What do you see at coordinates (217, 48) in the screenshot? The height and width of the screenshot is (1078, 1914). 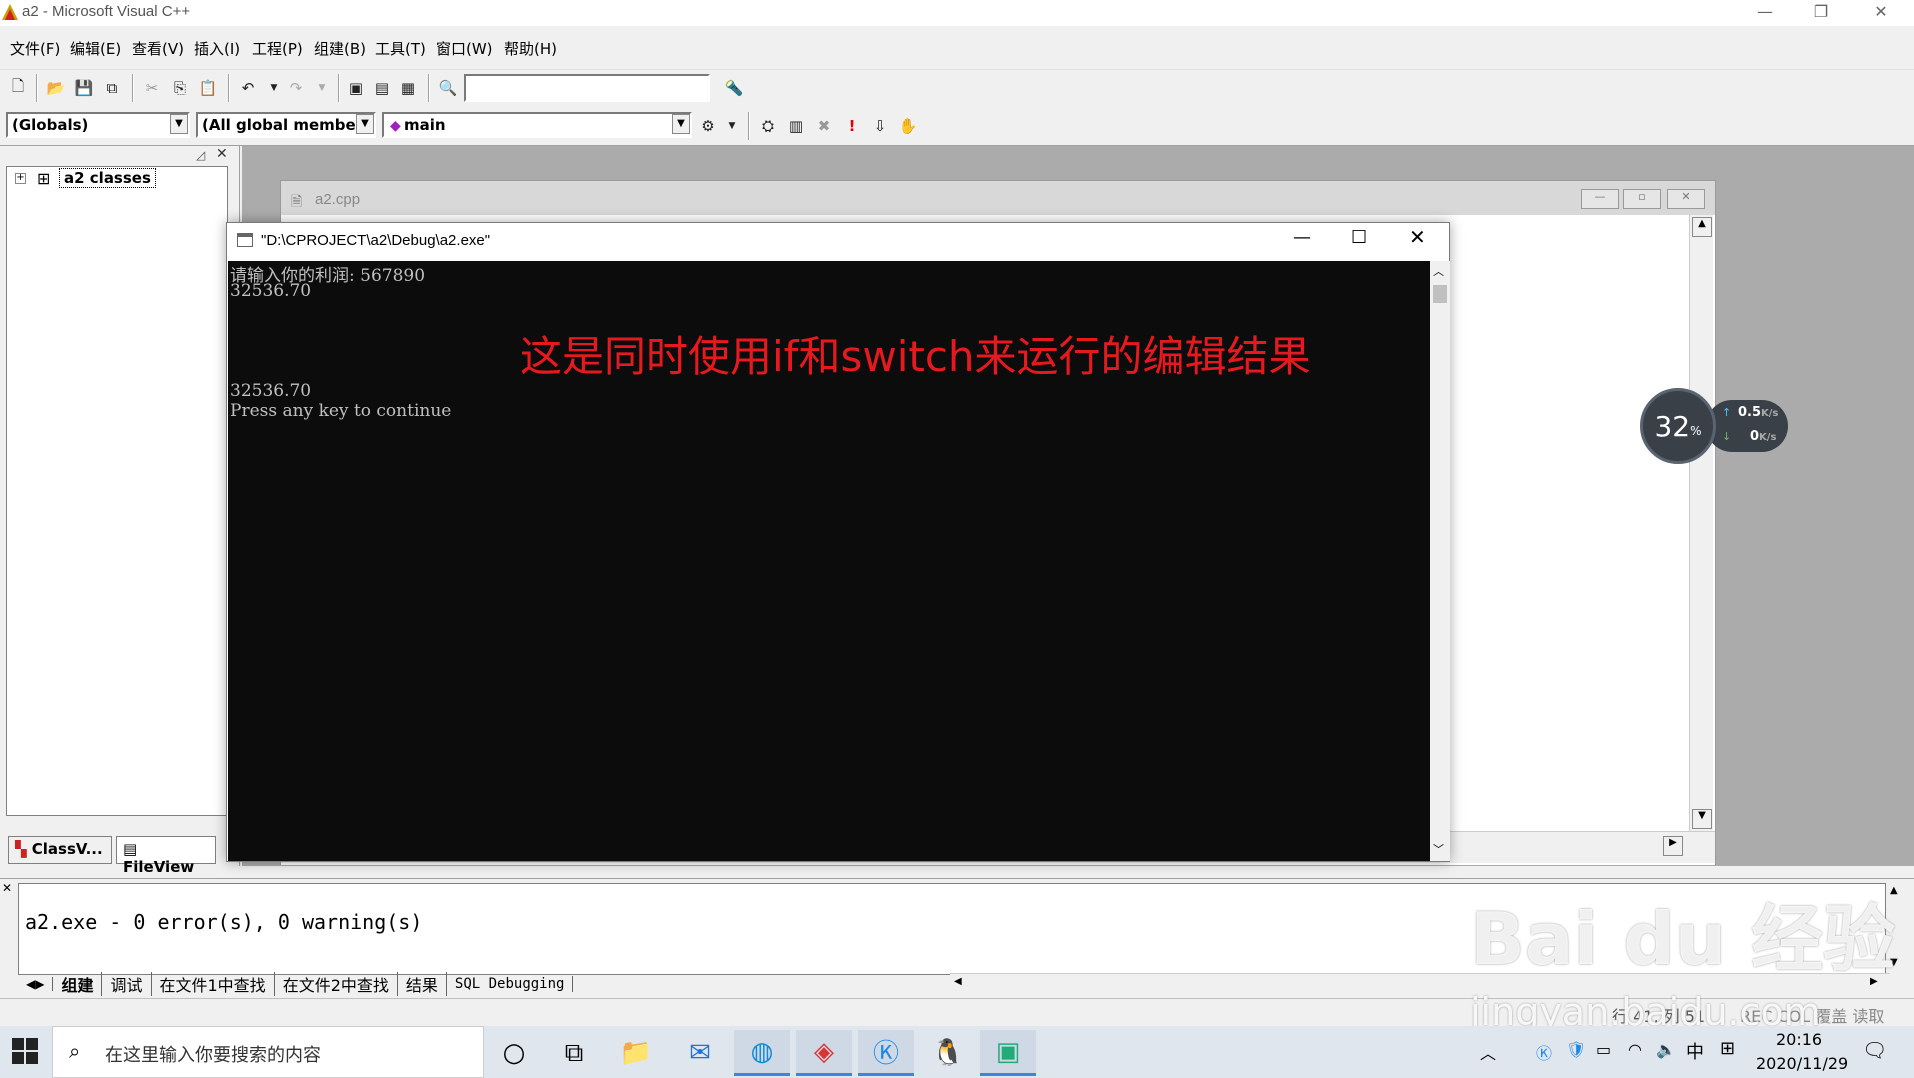 I see `menu-insert: 插入(I)` at bounding box center [217, 48].